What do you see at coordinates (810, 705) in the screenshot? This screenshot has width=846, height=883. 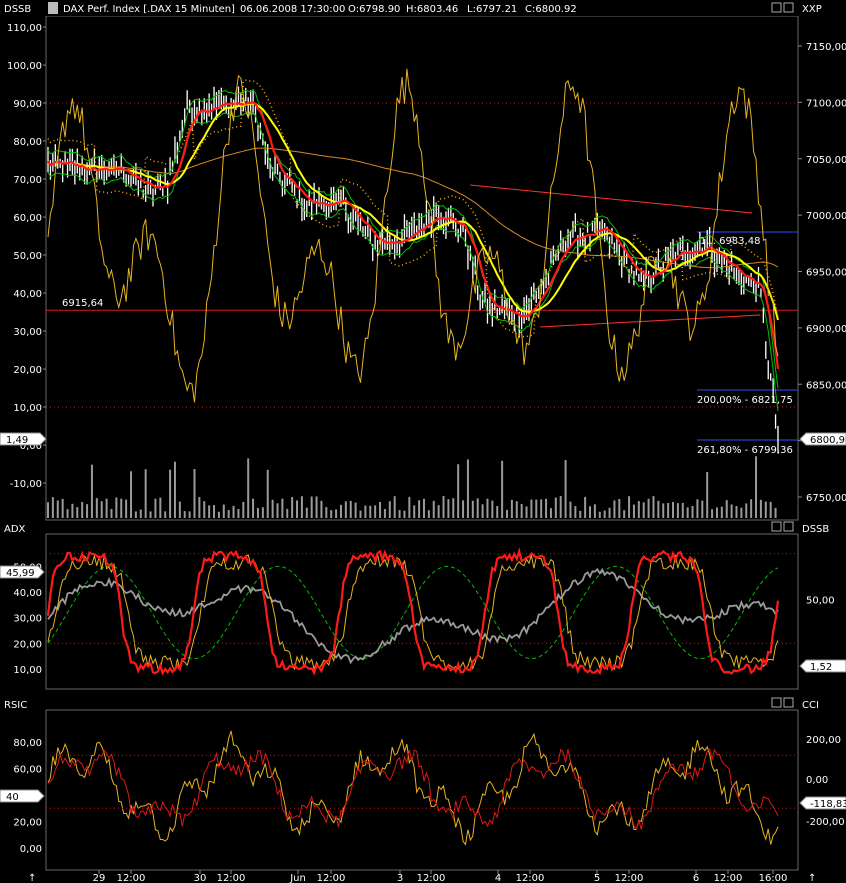 I see `rsic-right-label: CCI` at bounding box center [810, 705].